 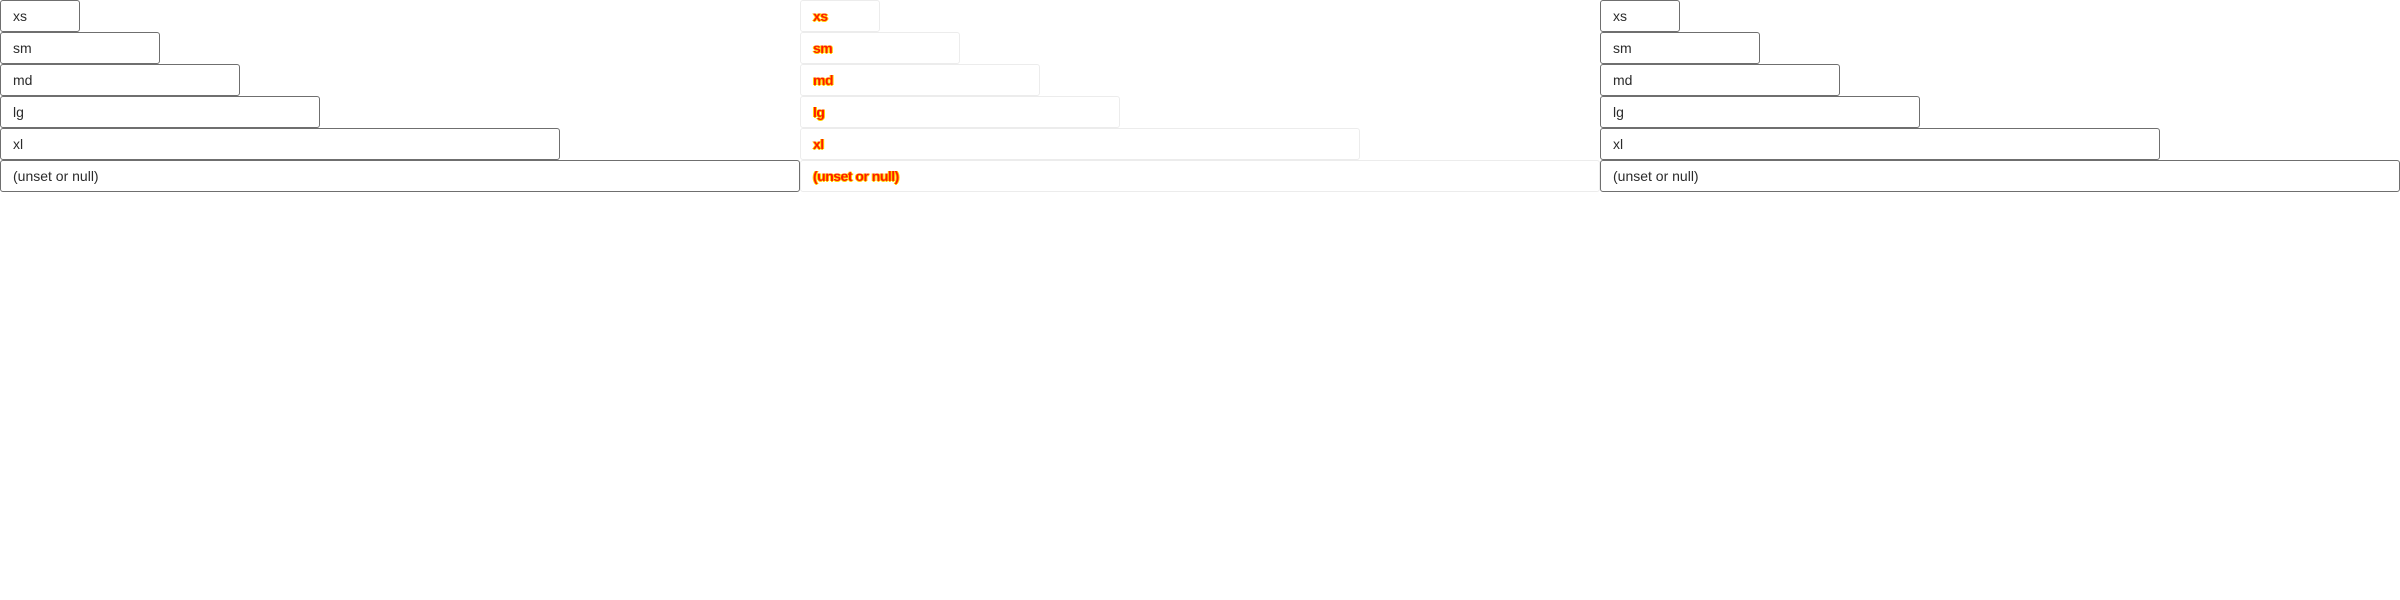 I want to click on diff-input-md: md, so click(x=920, y=80).